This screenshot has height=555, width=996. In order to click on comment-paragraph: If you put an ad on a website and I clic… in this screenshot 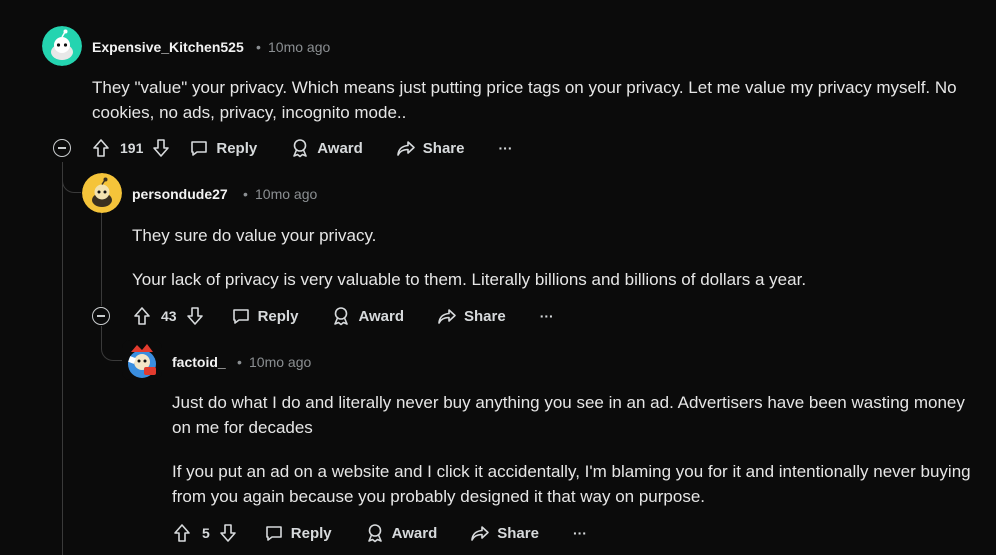, I will do `click(571, 484)`.